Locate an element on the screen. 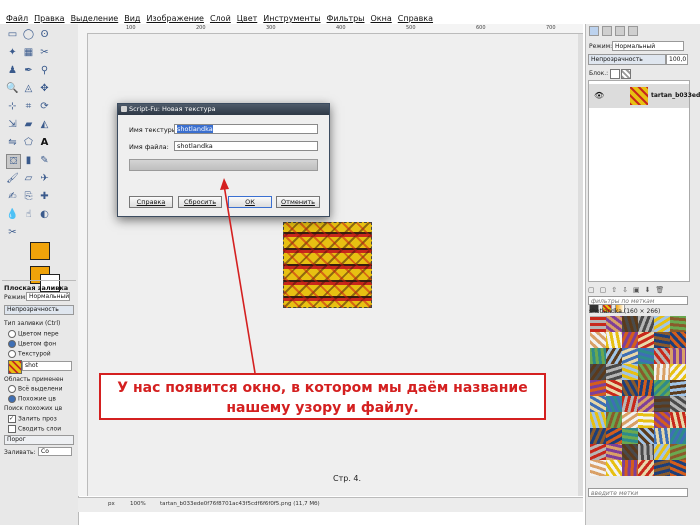 This screenshot has height=525, width=700. airbrush-icon: ✈ is located at coordinates (44, 178).